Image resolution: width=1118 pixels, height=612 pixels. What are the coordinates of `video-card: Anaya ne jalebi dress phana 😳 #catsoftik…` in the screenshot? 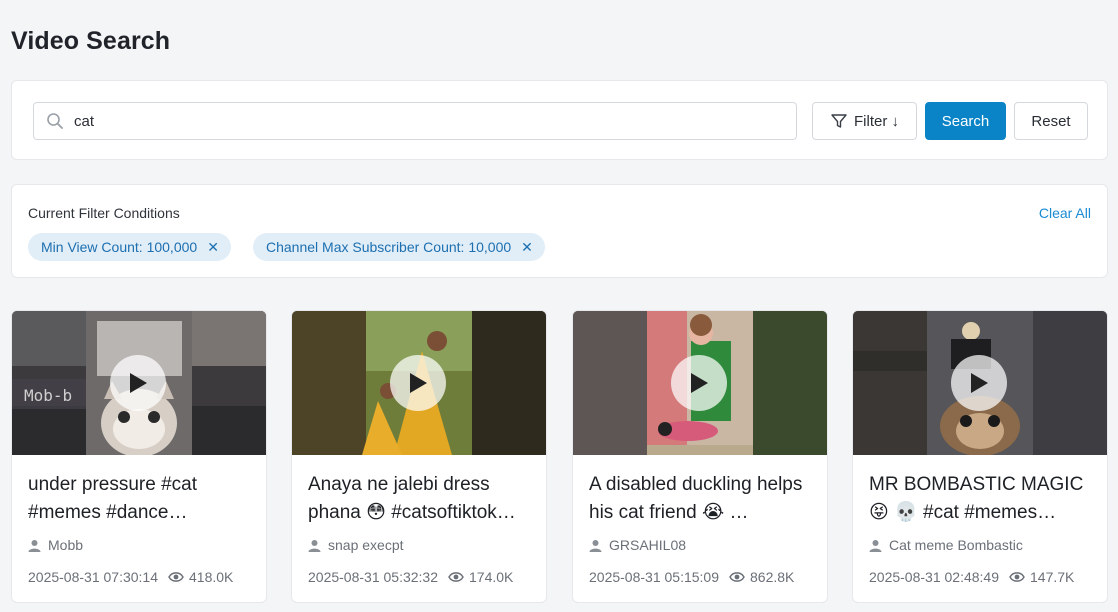 It's located at (419, 456).